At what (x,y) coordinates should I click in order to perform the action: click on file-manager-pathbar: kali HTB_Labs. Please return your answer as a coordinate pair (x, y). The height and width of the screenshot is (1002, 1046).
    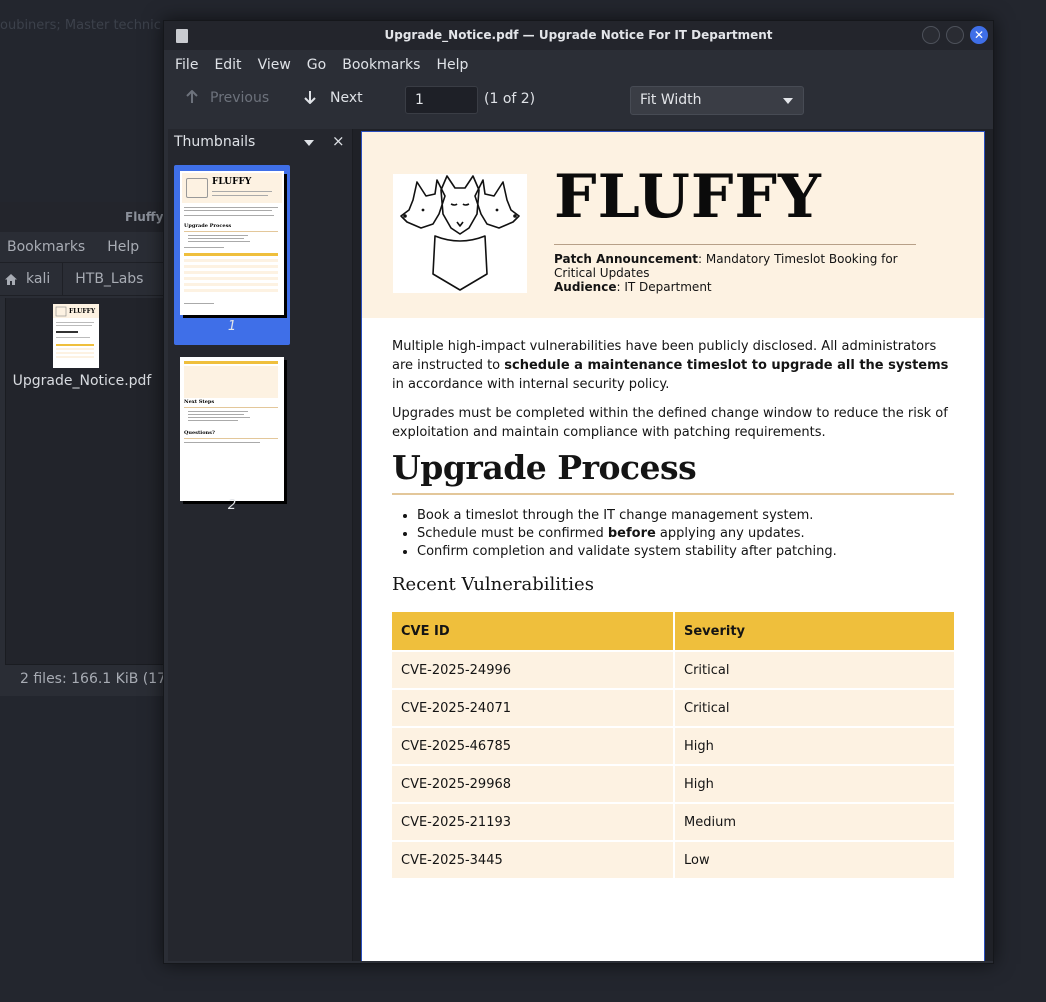
    Looking at the image, I should click on (84, 279).